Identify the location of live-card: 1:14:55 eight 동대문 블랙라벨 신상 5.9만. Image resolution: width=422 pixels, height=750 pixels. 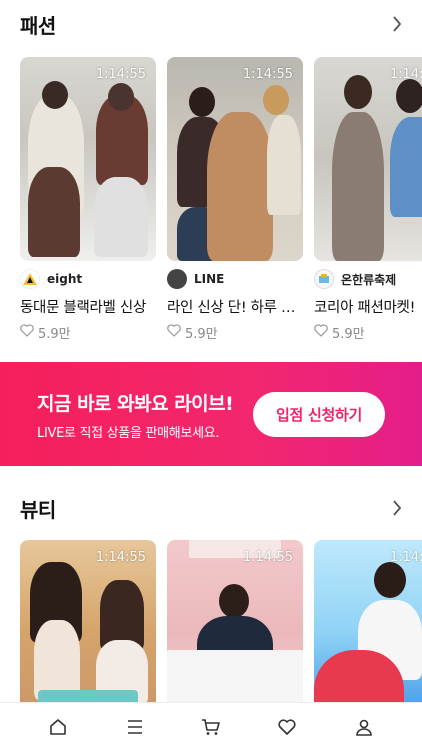
(88, 199).